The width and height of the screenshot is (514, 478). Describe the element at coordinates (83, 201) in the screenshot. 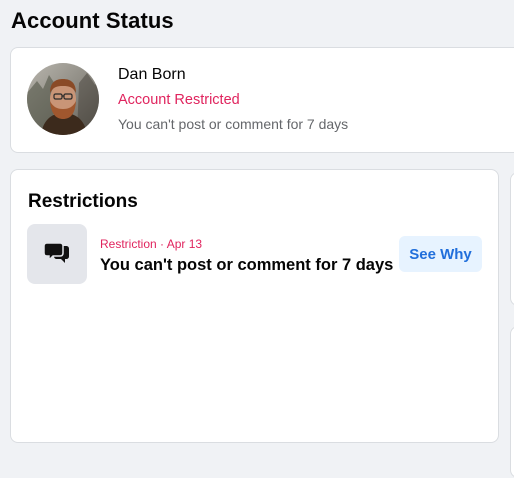

I see `section-title: Restrictions` at that location.